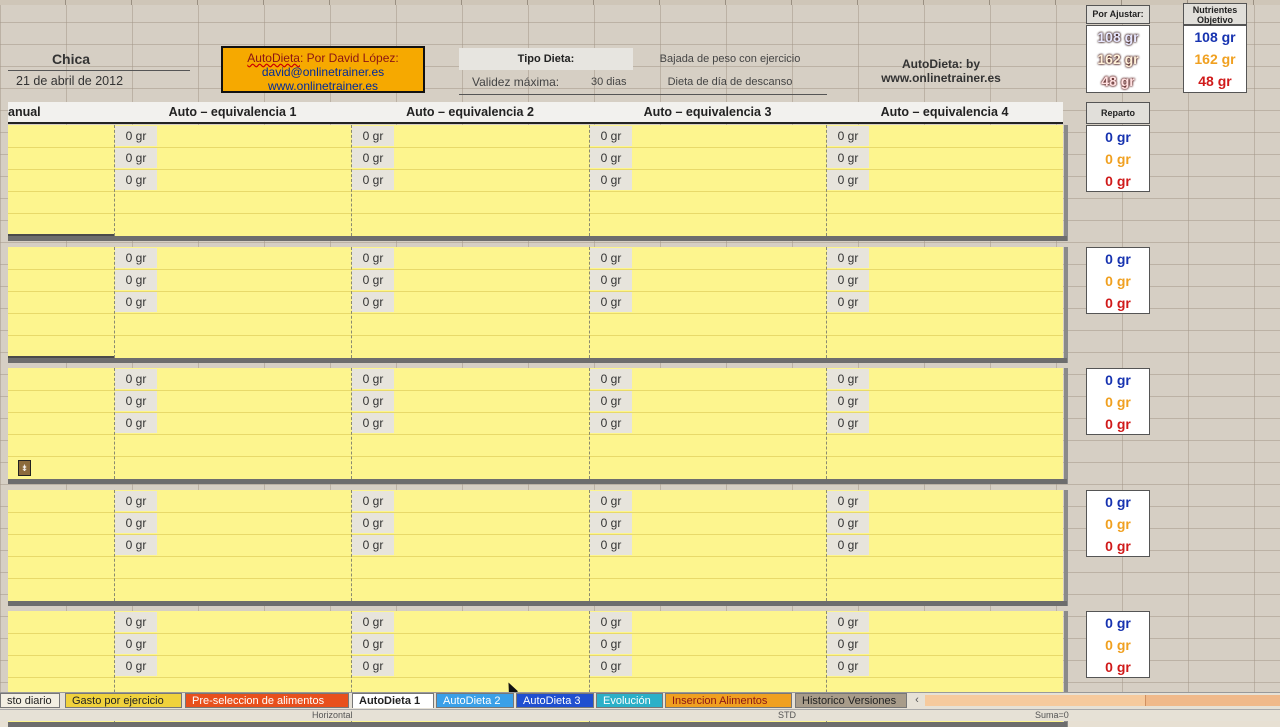 This screenshot has height=727, width=1280. What do you see at coordinates (123, 700) in the screenshot?
I see `sheet-tab: Gasto por ejercicio` at bounding box center [123, 700].